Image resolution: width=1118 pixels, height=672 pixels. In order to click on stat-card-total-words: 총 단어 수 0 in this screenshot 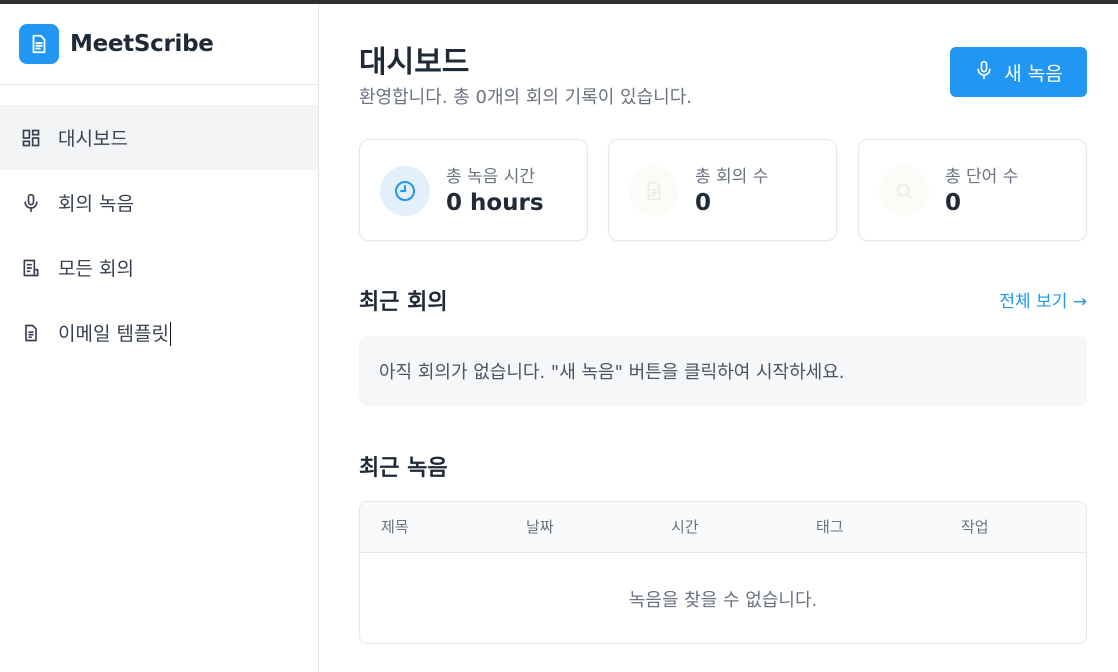, I will do `click(972, 190)`.